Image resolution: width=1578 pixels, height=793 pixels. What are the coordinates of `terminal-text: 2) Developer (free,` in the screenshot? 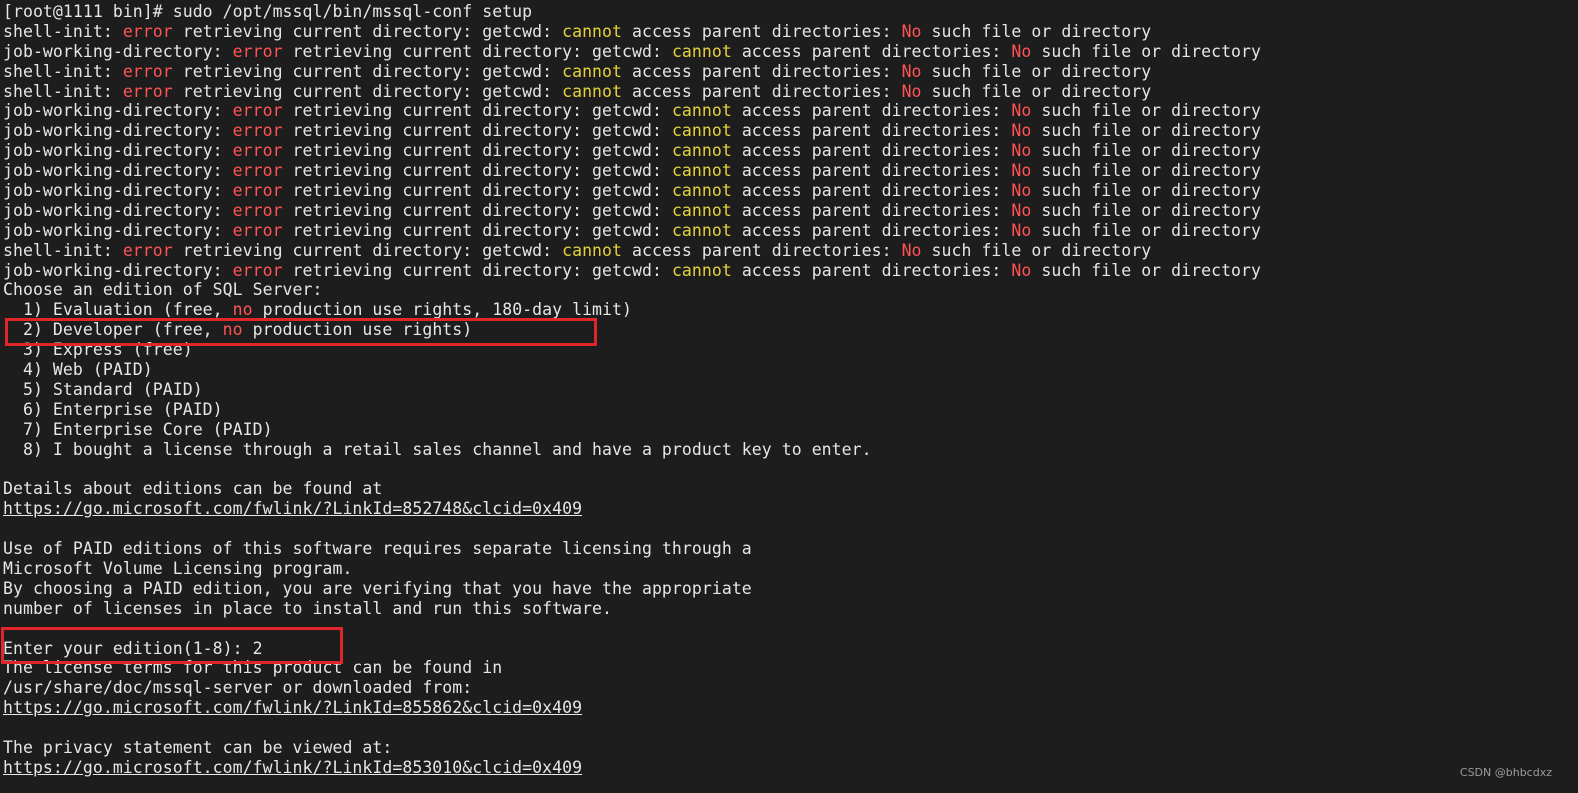 It's located at (113, 330).